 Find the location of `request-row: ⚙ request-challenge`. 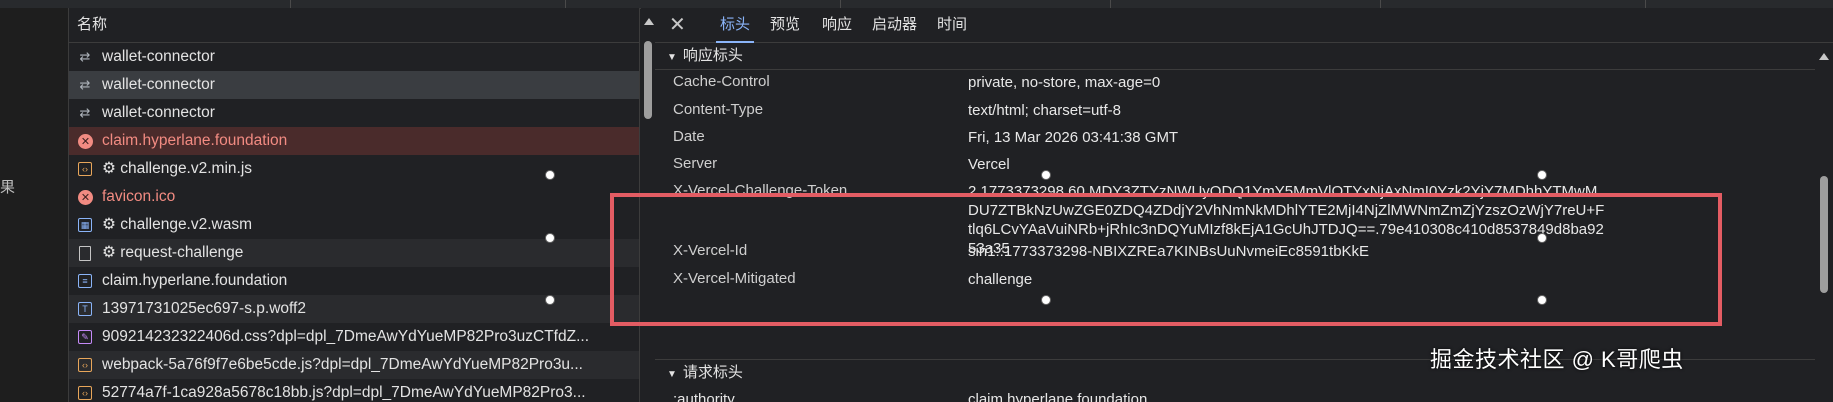

request-row: ⚙ request-challenge is located at coordinates (354, 253).